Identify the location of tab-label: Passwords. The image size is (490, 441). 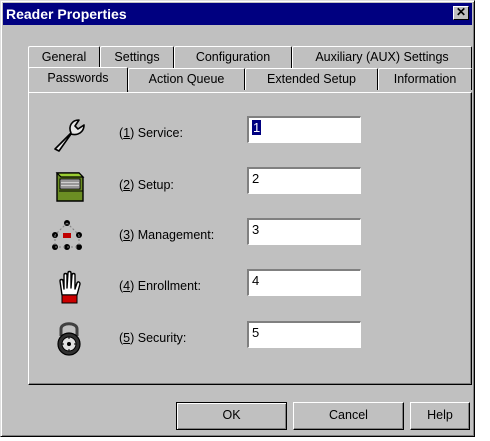
(78, 78).